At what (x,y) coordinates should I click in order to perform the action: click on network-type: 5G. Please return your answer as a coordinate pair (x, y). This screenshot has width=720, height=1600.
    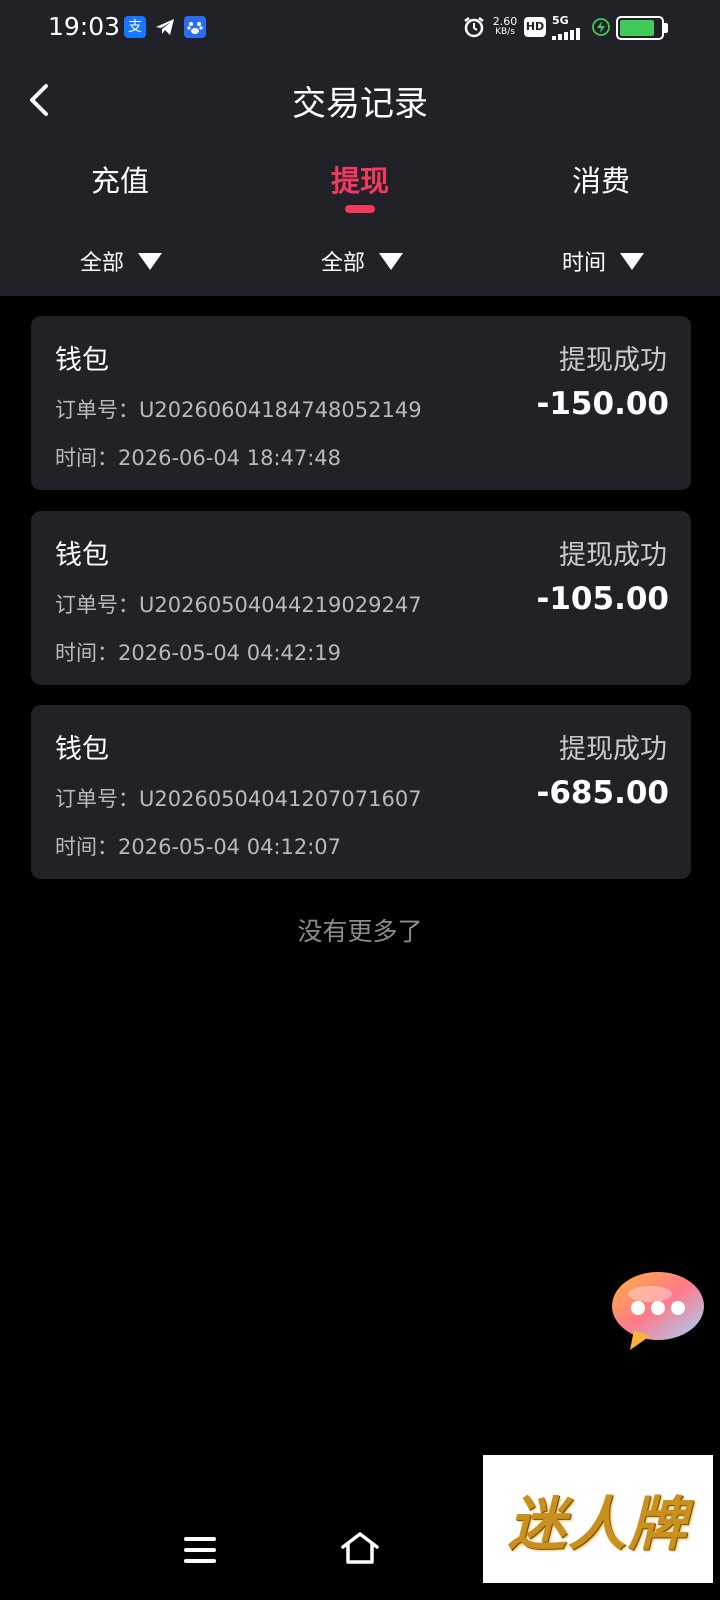
    Looking at the image, I should click on (560, 20).